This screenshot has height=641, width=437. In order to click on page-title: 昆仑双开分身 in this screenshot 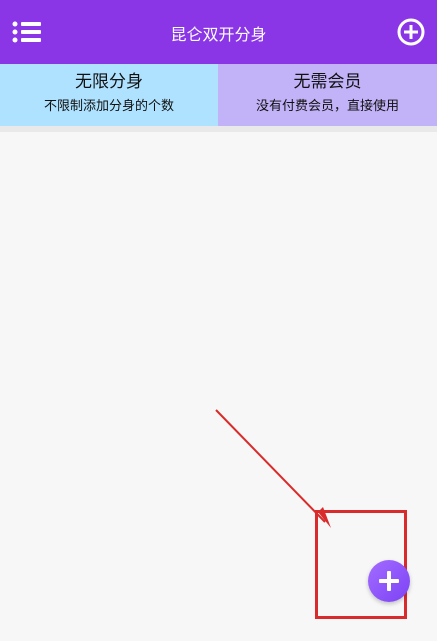, I will do `click(218, 34)`.